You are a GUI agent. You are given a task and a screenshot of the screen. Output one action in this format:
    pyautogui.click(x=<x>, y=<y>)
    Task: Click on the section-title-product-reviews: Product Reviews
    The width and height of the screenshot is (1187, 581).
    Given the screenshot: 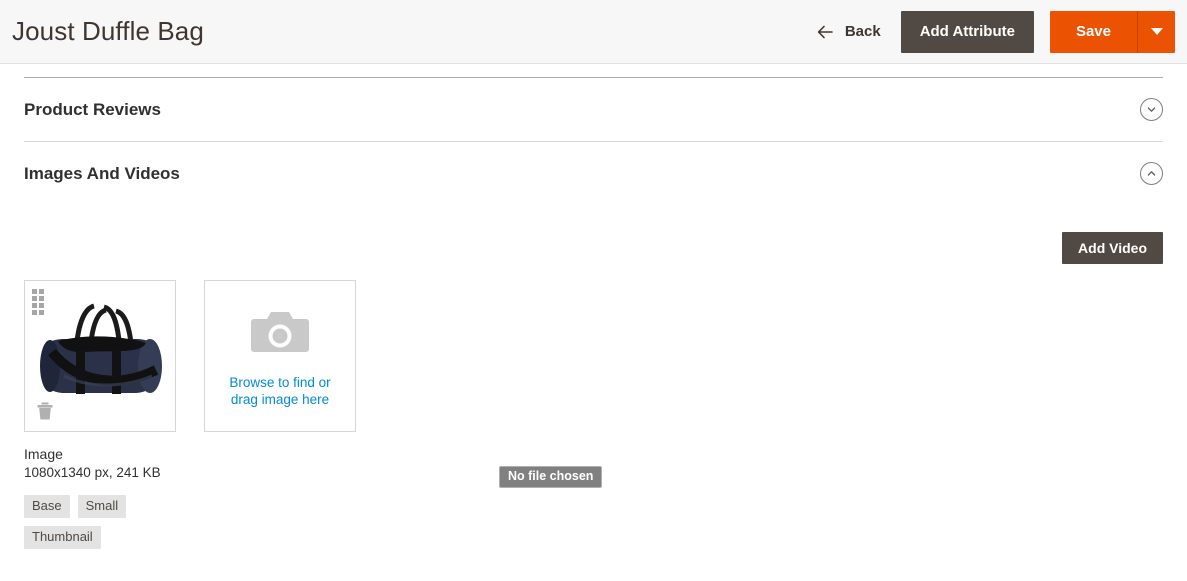 What is the action you would take?
    pyautogui.click(x=92, y=109)
    